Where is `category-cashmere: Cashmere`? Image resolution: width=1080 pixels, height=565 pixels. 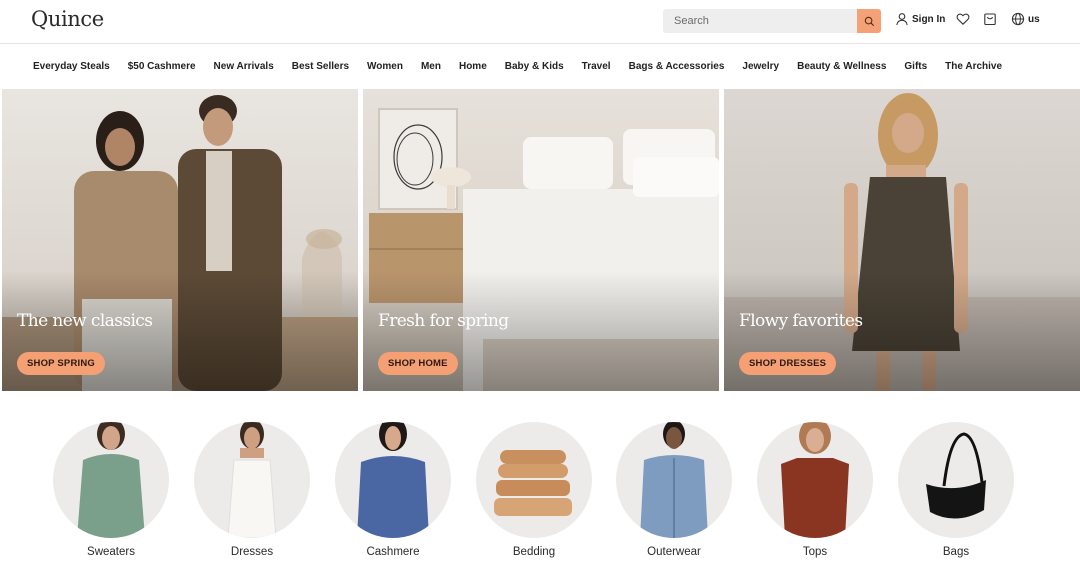
category-cashmere: Cashmere is located at coordinates (393, 492).